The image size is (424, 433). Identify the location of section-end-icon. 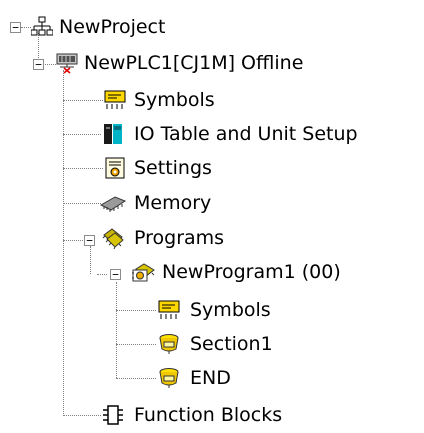
(169, 378).